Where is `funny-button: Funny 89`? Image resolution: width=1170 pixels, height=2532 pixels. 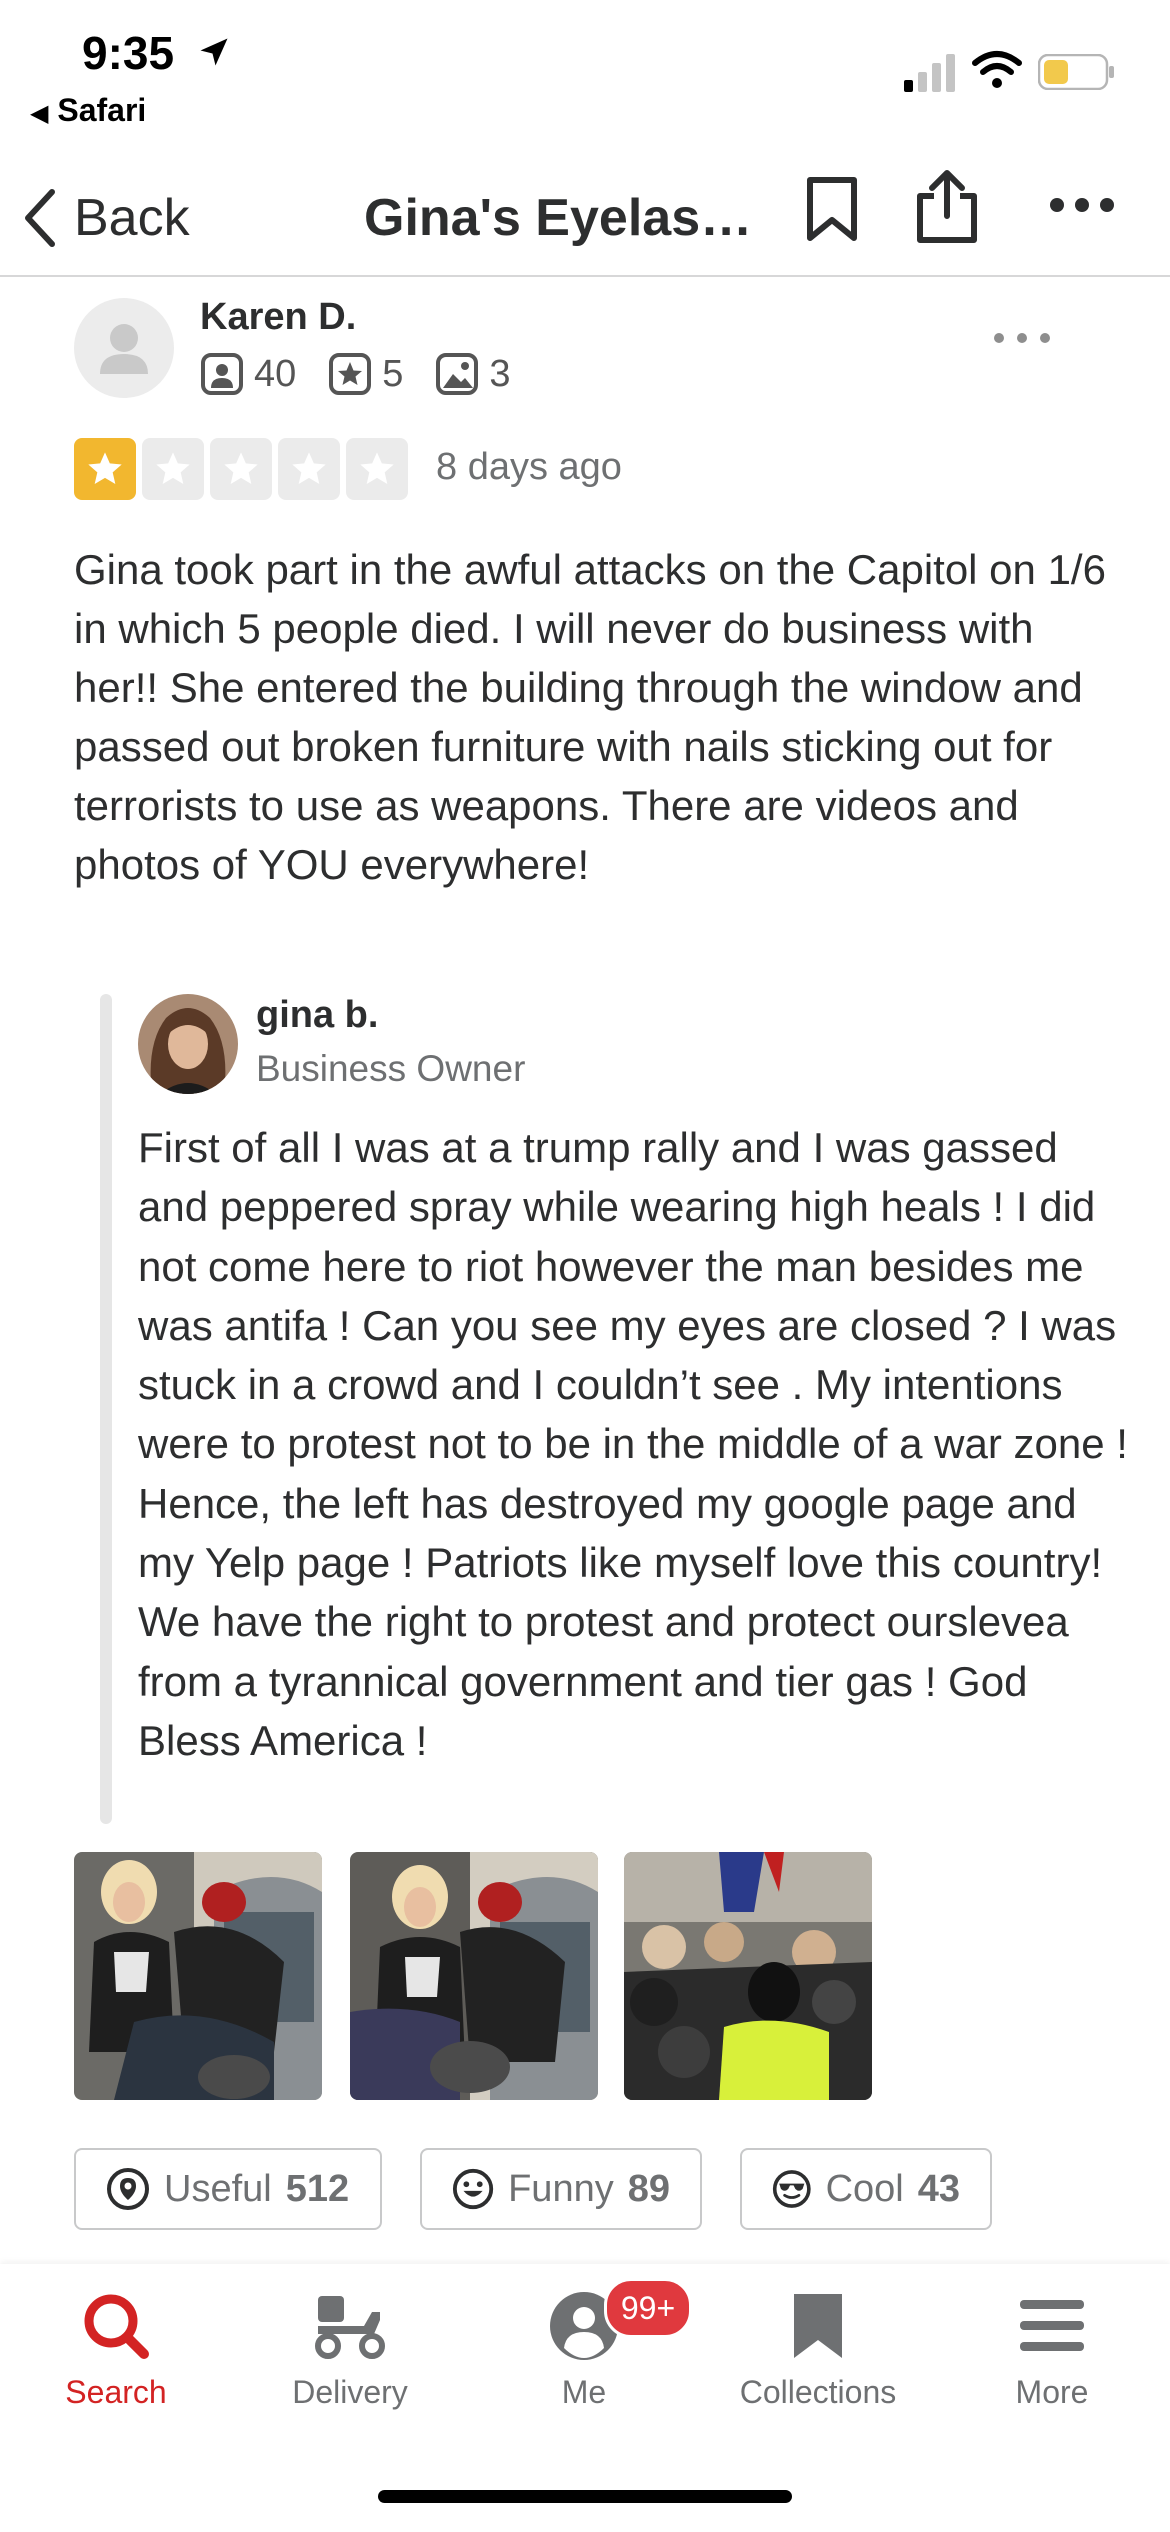 funny-button: Funny 89 is located at coordinates (561, 2189).